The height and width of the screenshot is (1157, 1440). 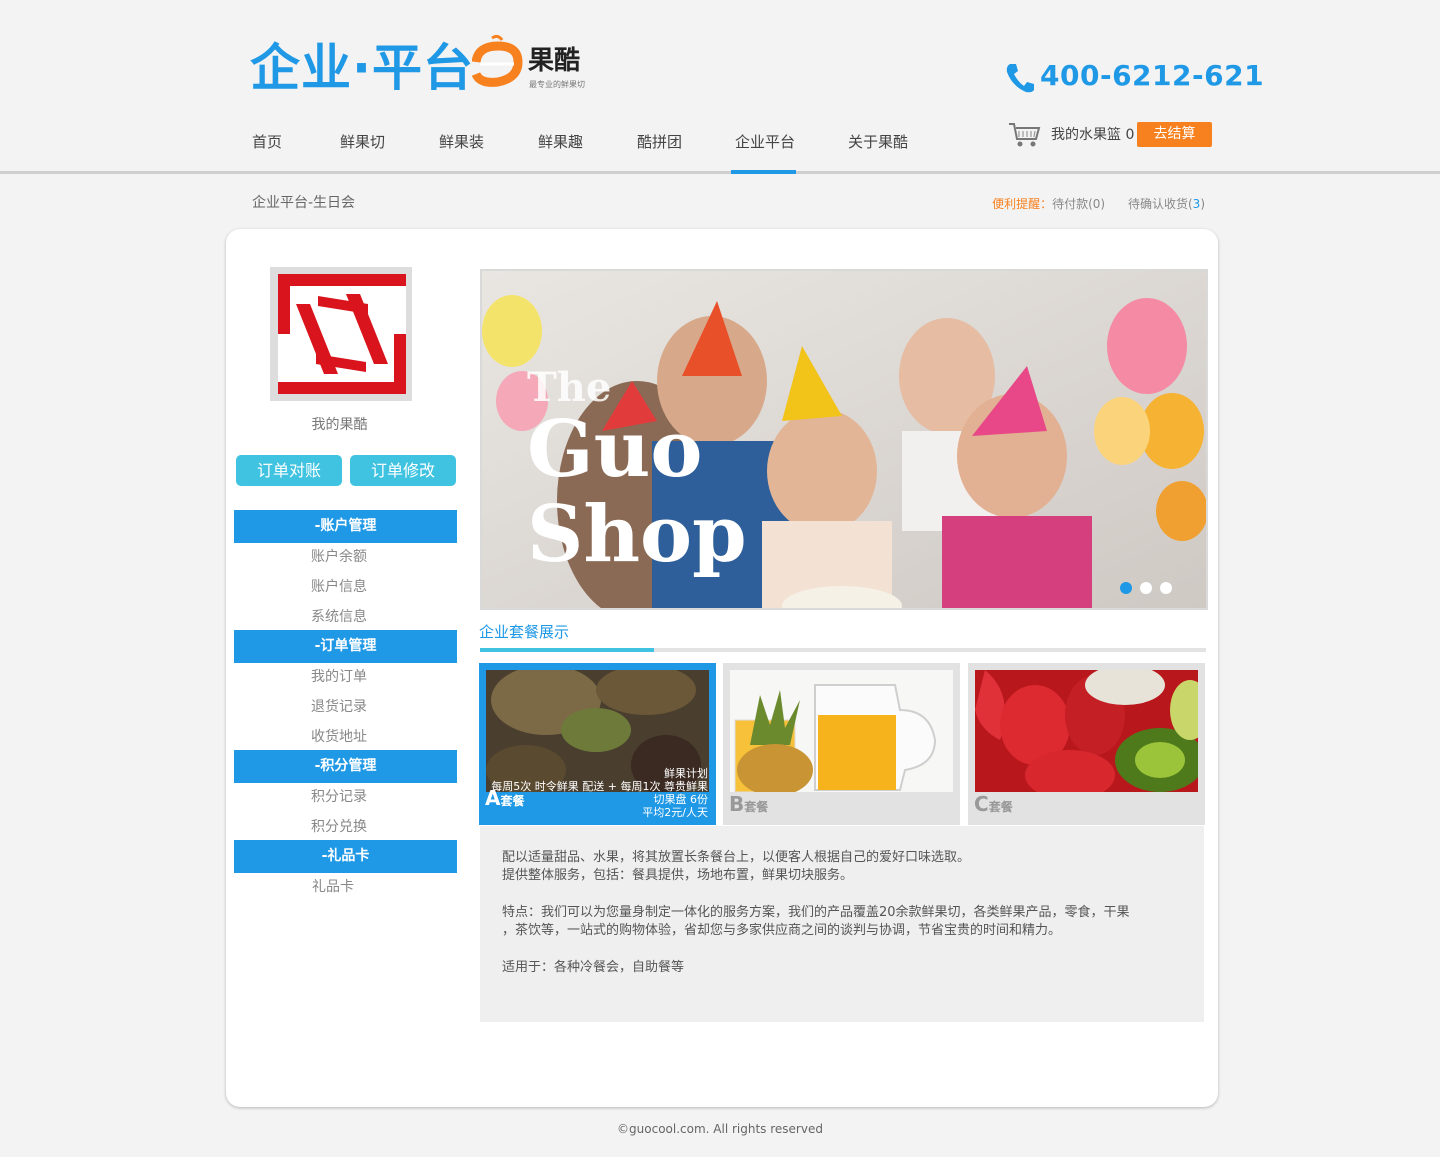 I want to click on package-c-letter: C, so click(x=981, y=804).